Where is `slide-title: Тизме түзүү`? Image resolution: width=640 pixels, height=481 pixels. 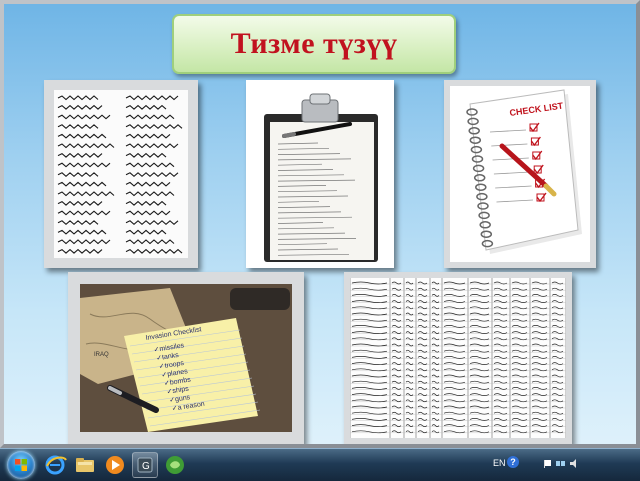
slide-title: Тизме түзүү is located at coordinates (314, 43).